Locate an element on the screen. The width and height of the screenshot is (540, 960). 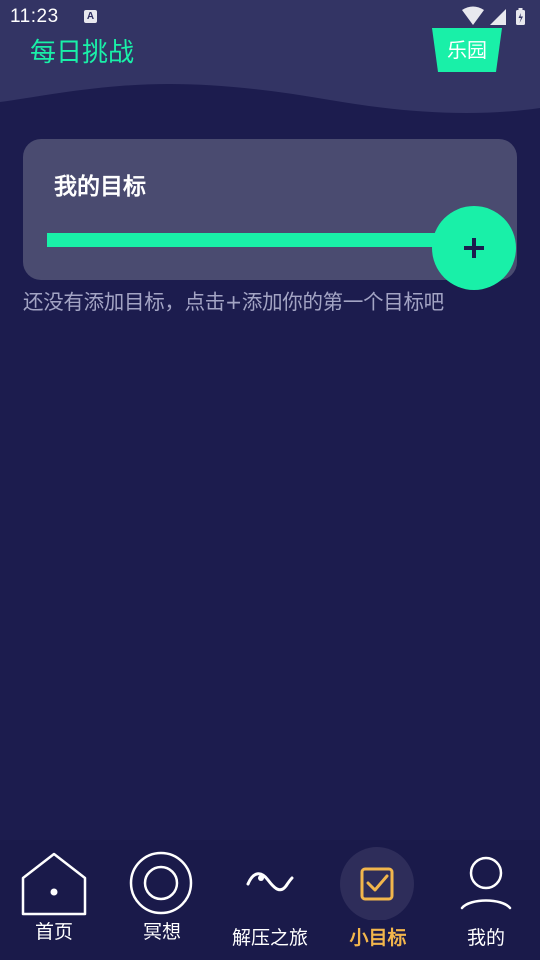
circle-icon is located at coordinates (161, 883).